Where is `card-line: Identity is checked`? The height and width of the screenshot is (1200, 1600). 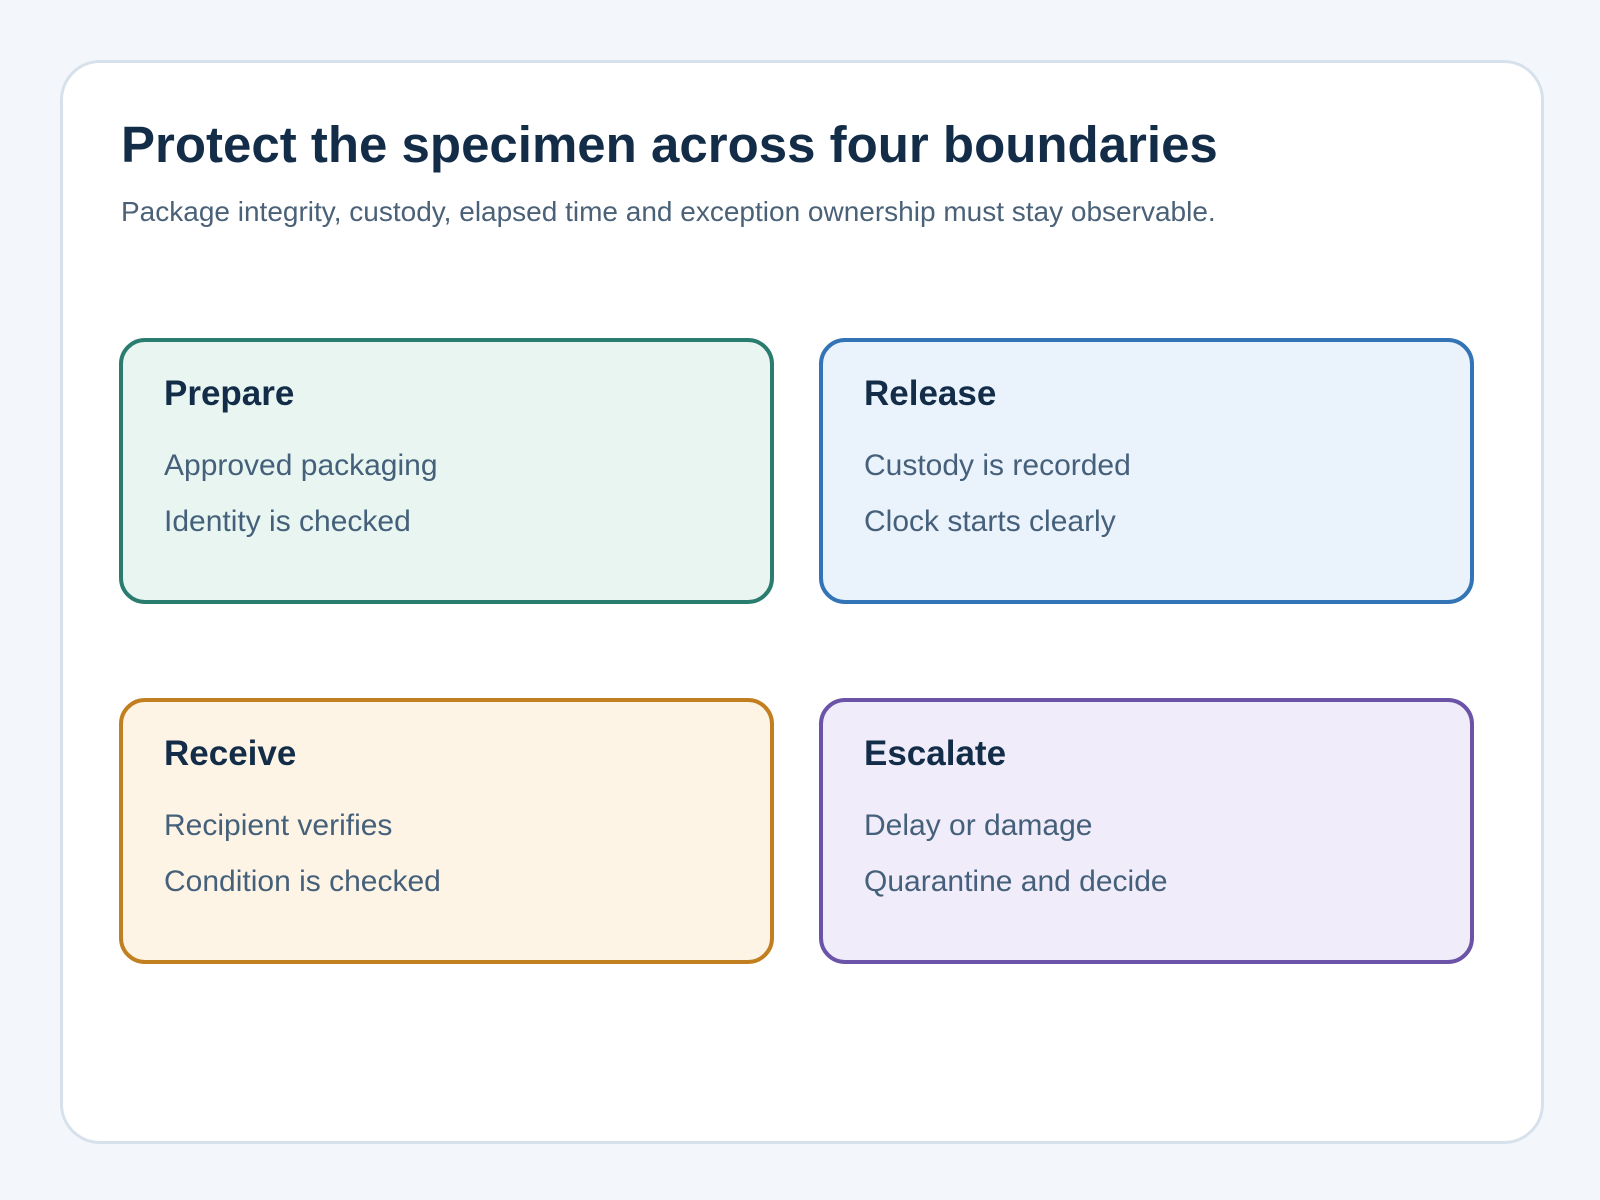
card-line: Identity is checked is located at coordinates (287, 521).